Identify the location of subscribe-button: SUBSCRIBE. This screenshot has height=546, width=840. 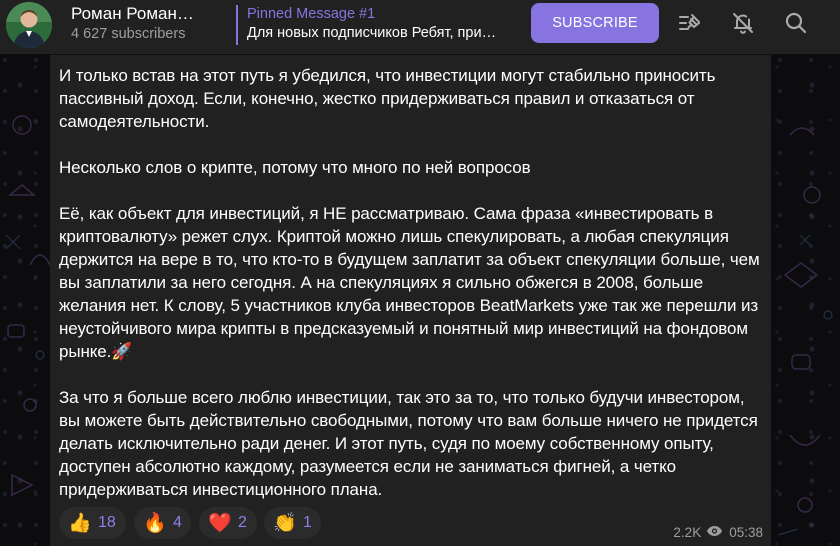
(595, 23).